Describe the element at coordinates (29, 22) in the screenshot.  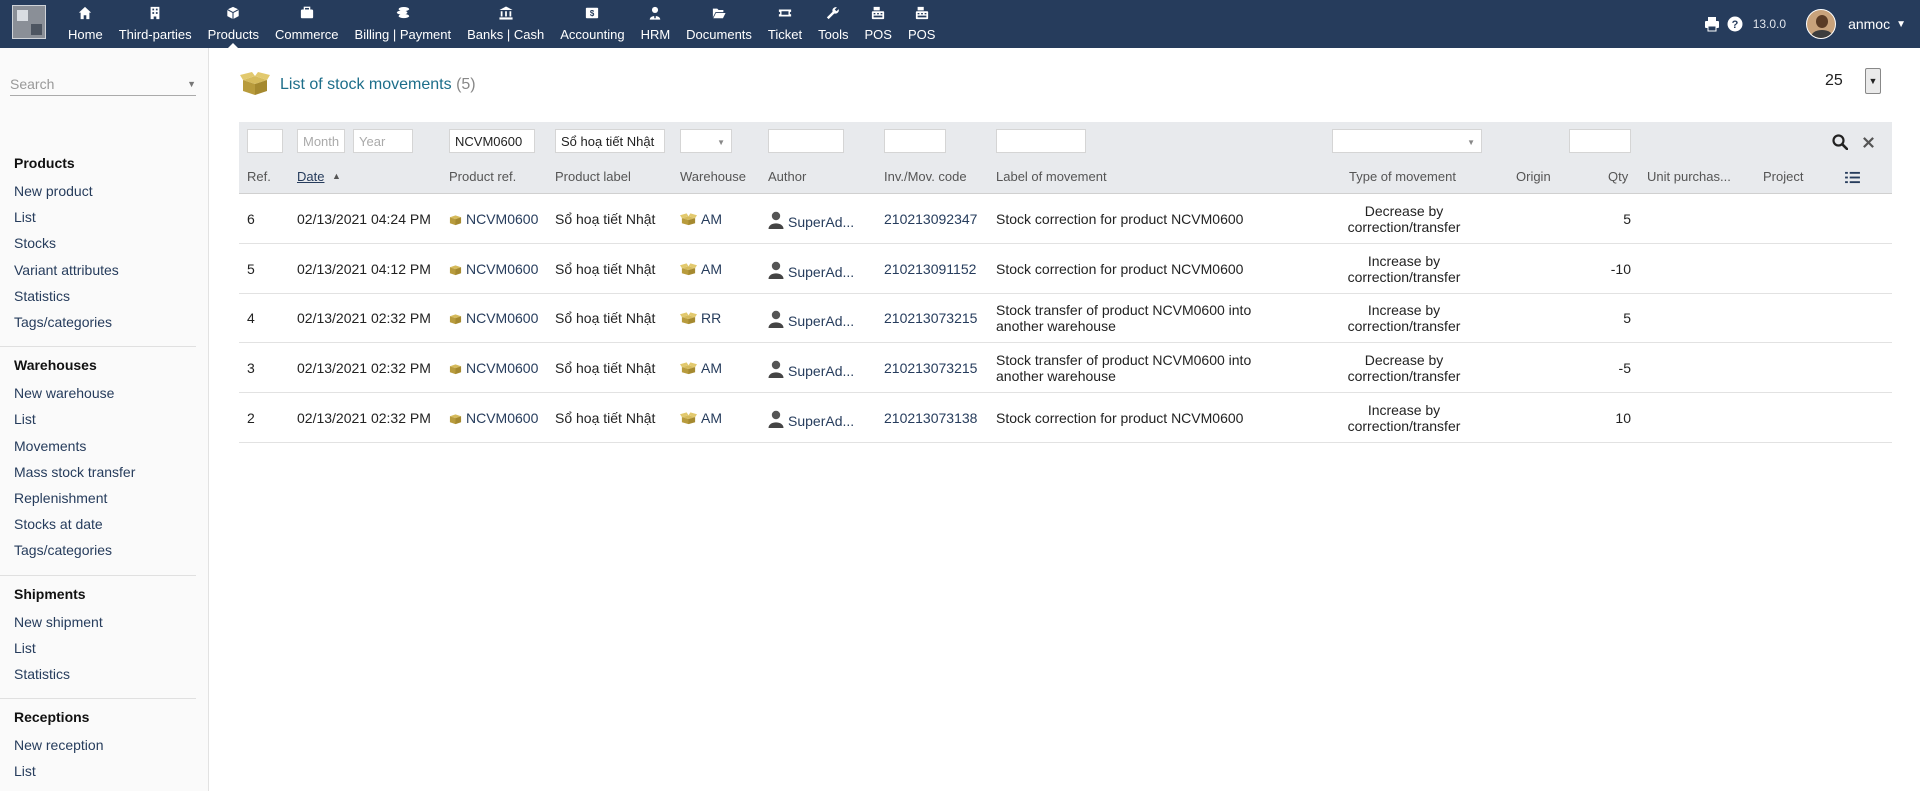
I see `app-logo` at that location.